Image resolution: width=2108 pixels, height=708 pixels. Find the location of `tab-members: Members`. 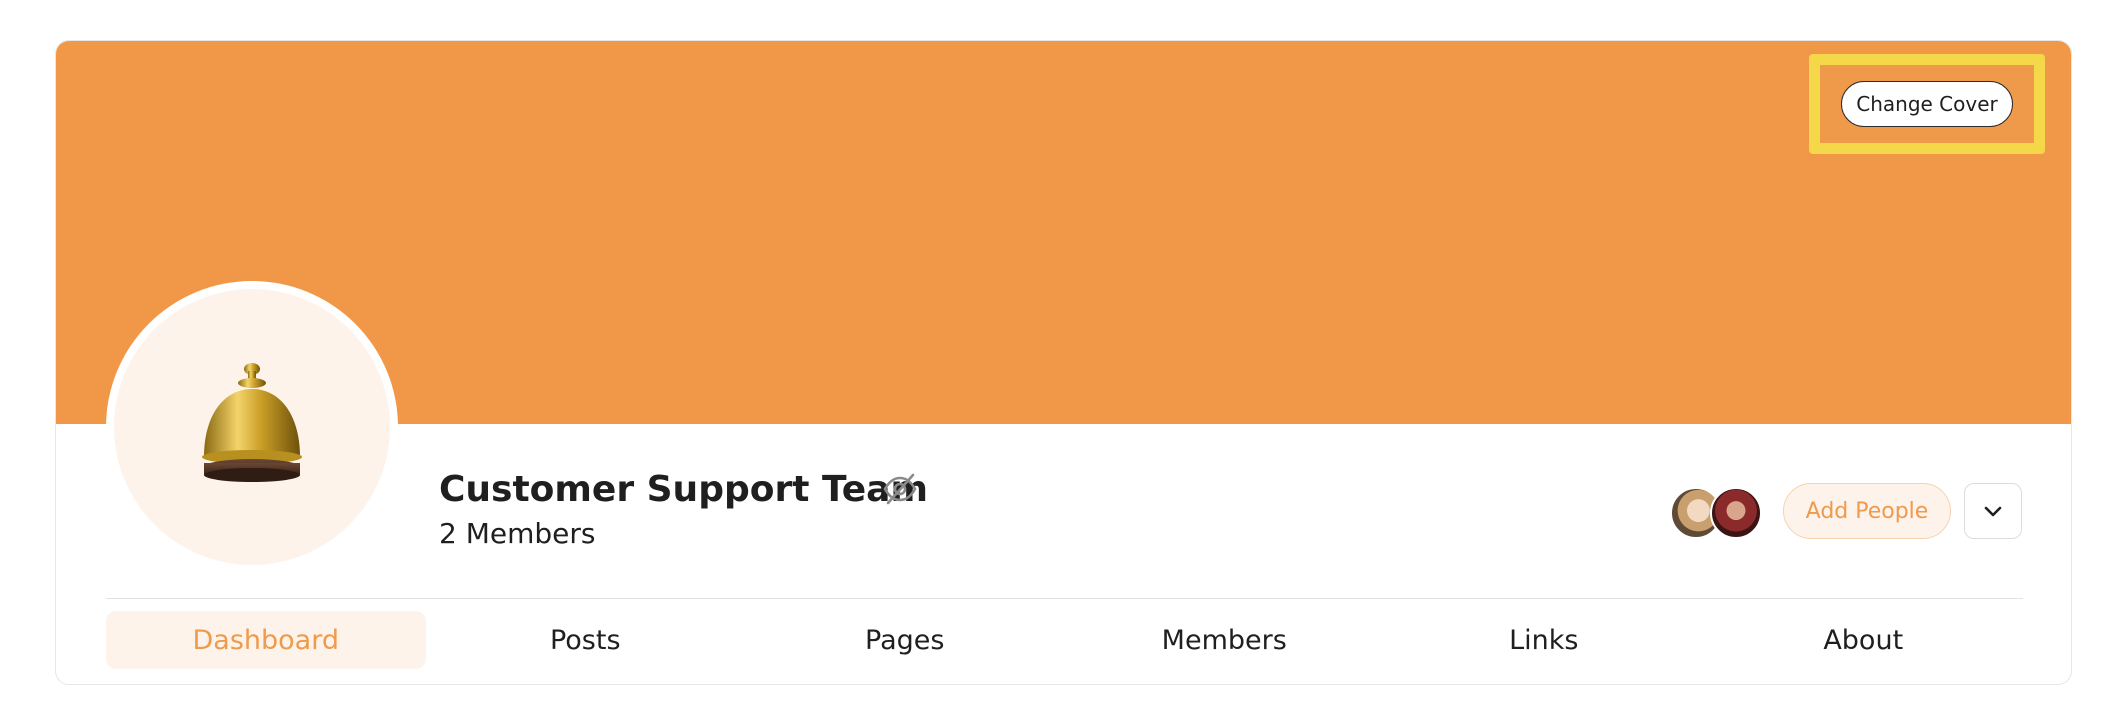

tab-members: Members is located at coordinates (1225, 640).